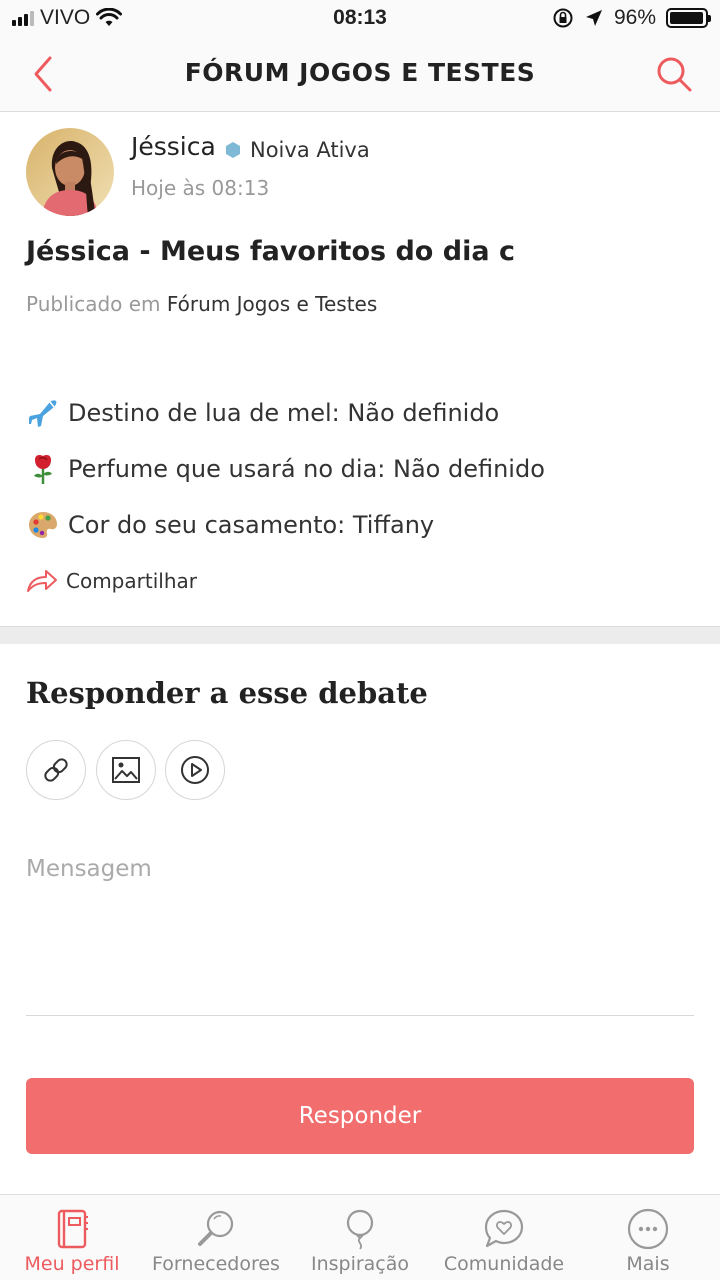  What do you see at coordinates (310, 150) in the screenshot?
I see `badge-label: Noiva Ativa` at bounding box center [310, 150].